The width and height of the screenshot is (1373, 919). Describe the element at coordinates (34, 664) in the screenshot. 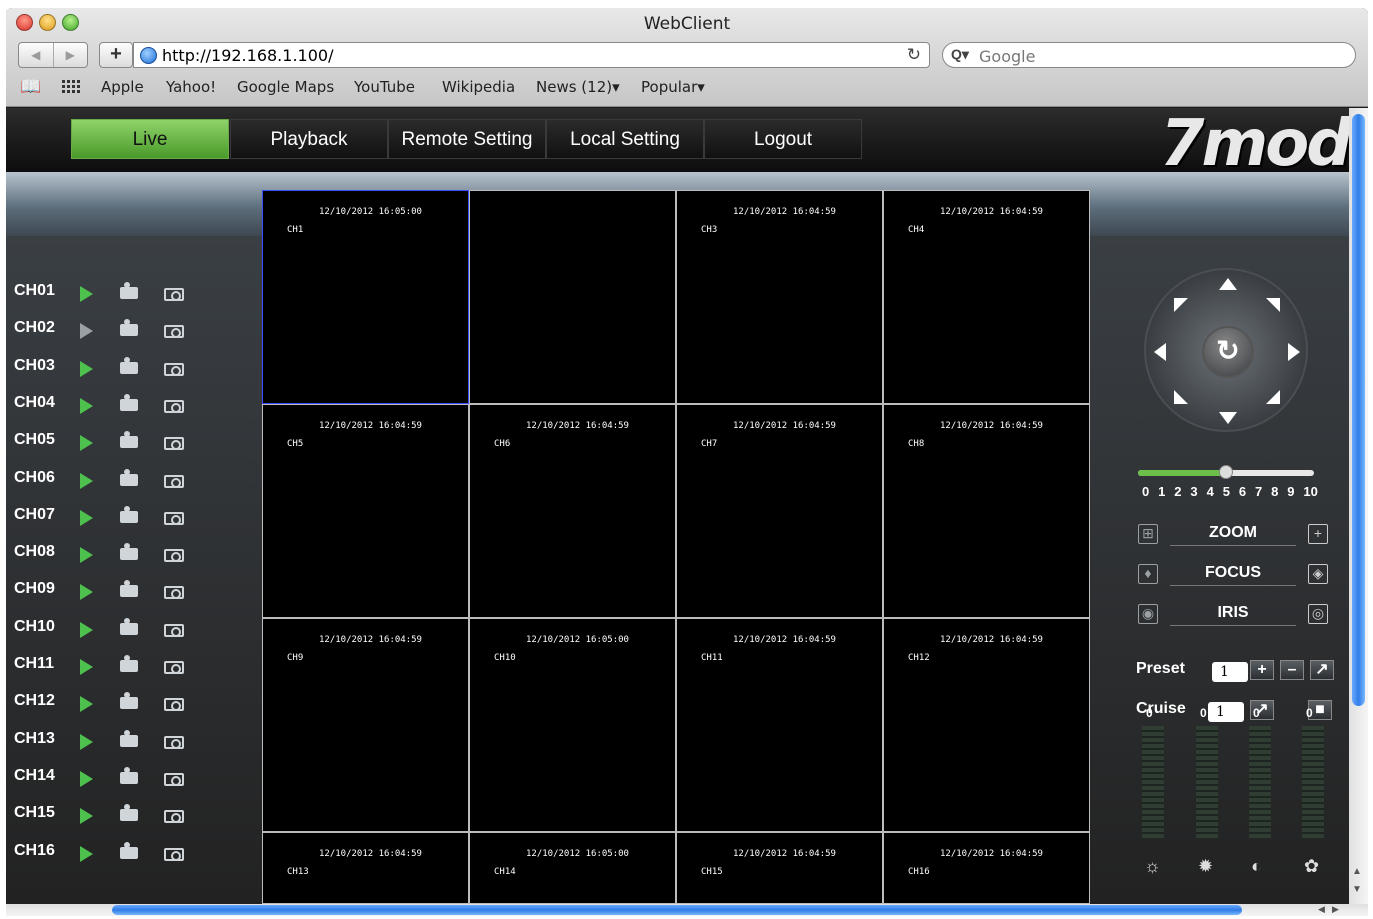

I see `channel-name: CH11` at that location.